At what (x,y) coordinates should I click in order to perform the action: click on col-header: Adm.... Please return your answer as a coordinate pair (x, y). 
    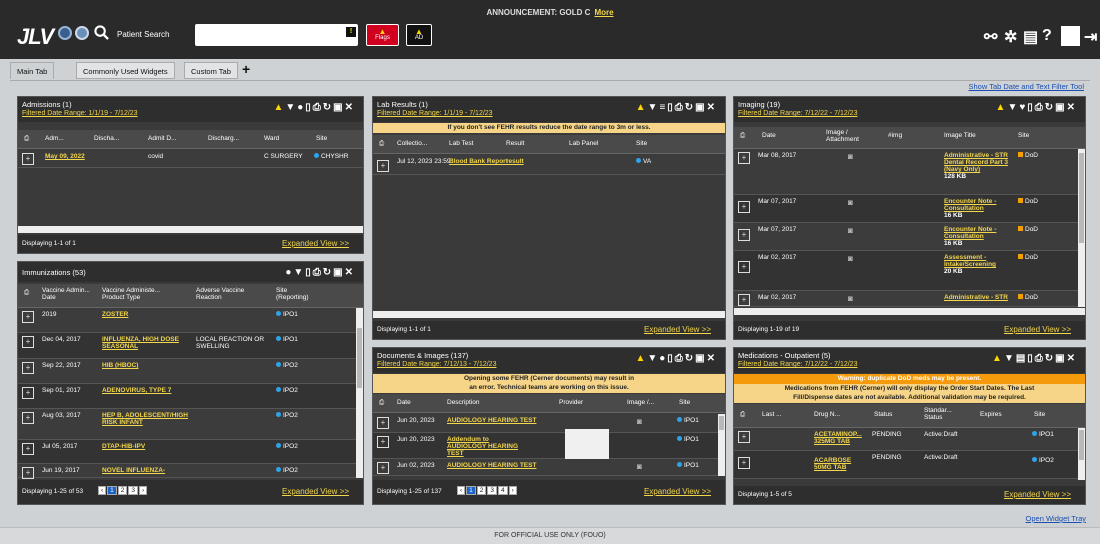
    Looking at the image, I should click on (54, 138).